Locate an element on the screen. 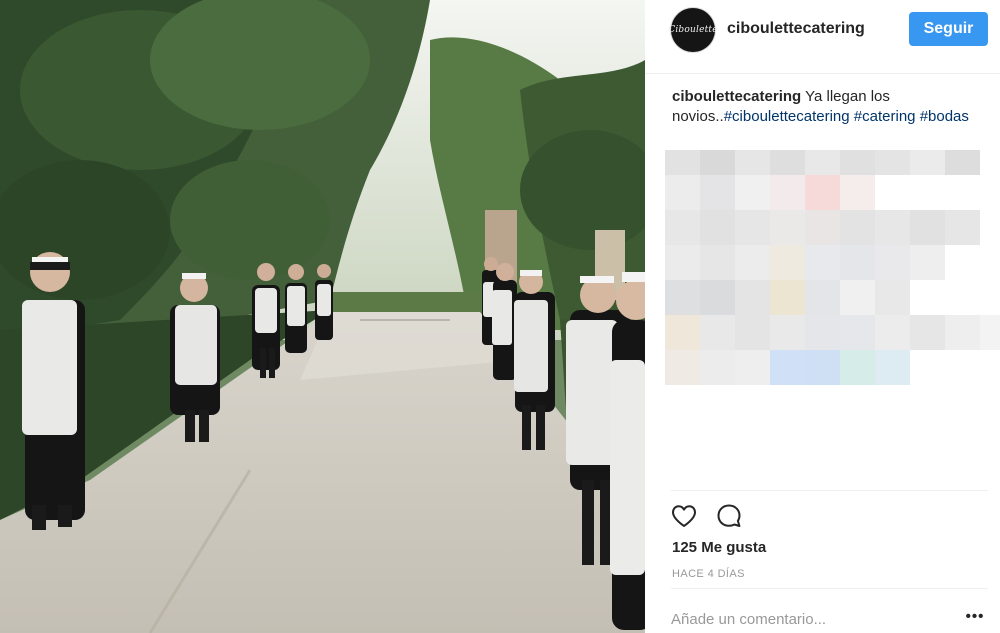 This screenshot has height=633, width=1000. more-options-icon: ••• is located at coordinates (975, 618).